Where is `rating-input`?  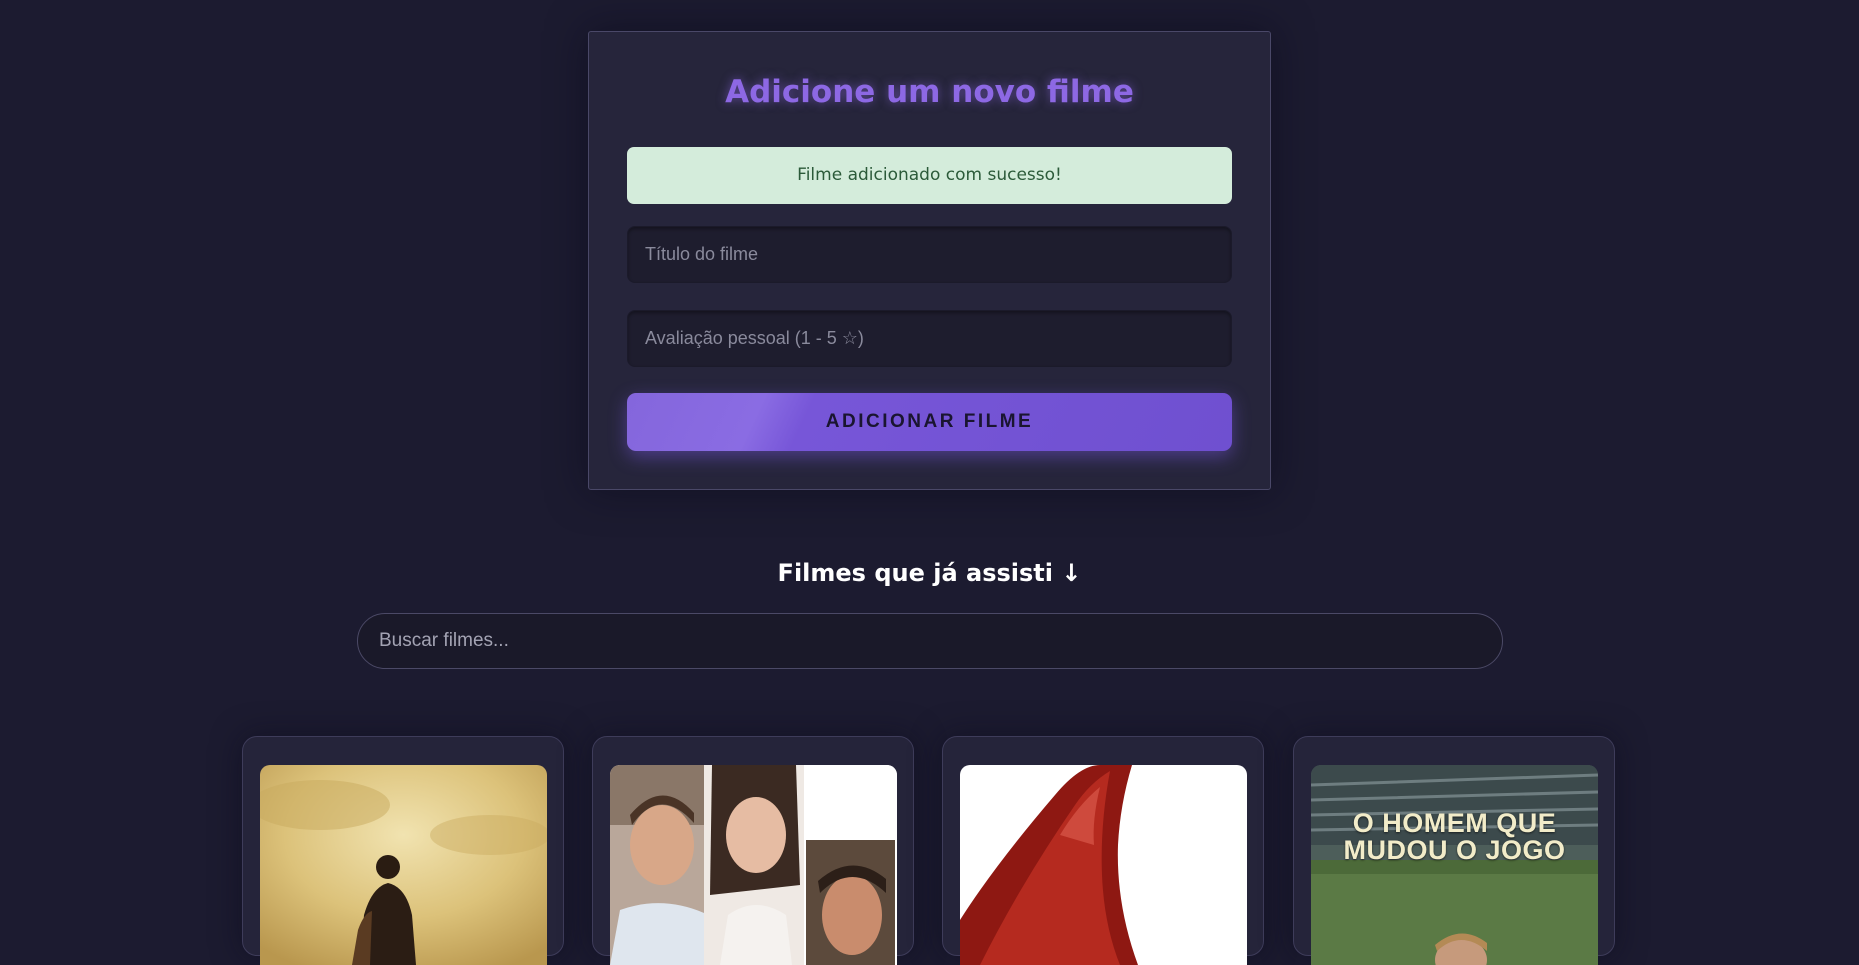
rating-input is located at coordinates (929, 338).